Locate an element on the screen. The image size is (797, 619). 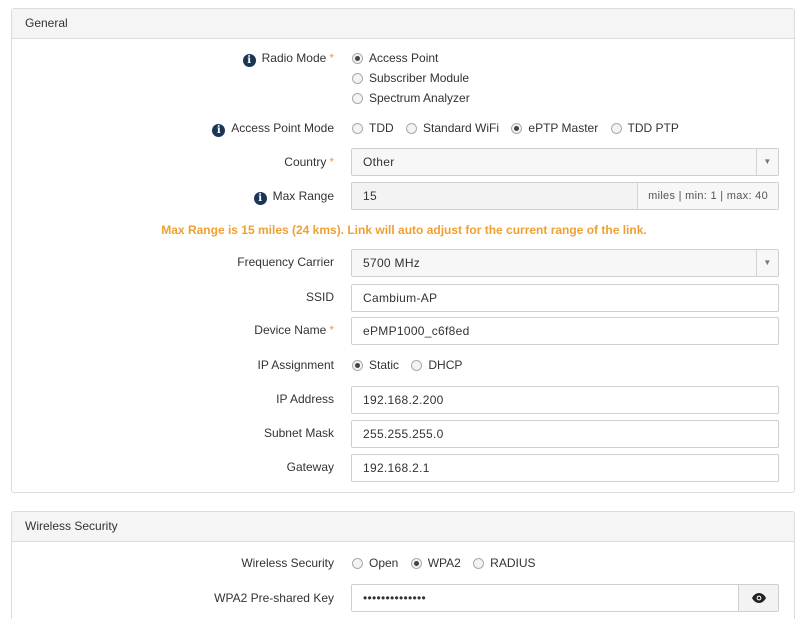
panel-title: General is located at coordinates (403, 24).